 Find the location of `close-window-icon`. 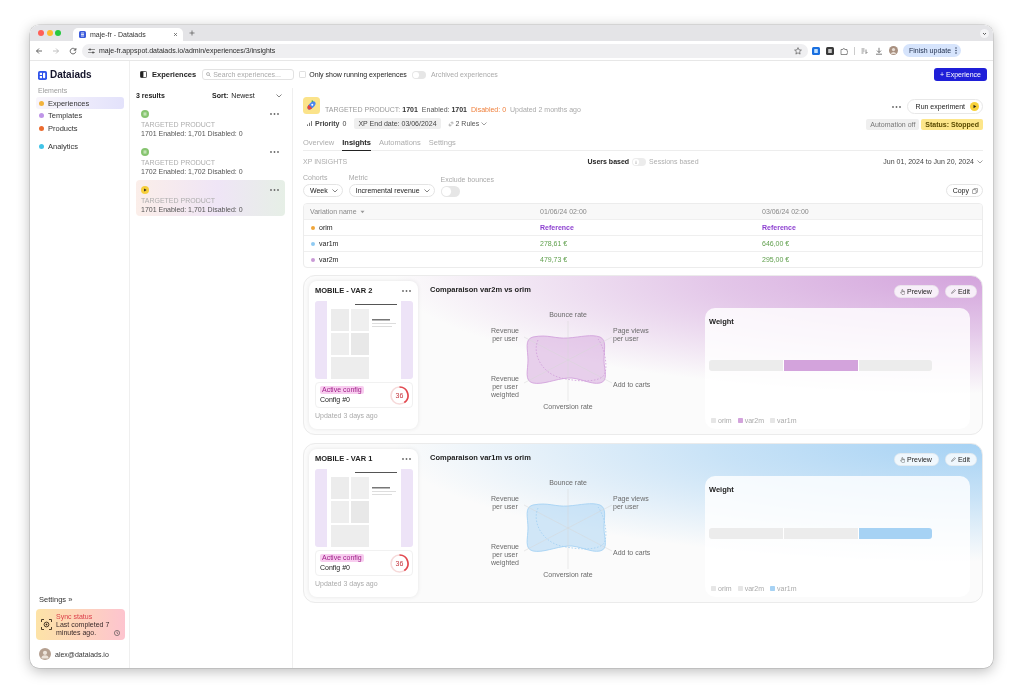

close-window-icon is located at coordinates (41, 33).